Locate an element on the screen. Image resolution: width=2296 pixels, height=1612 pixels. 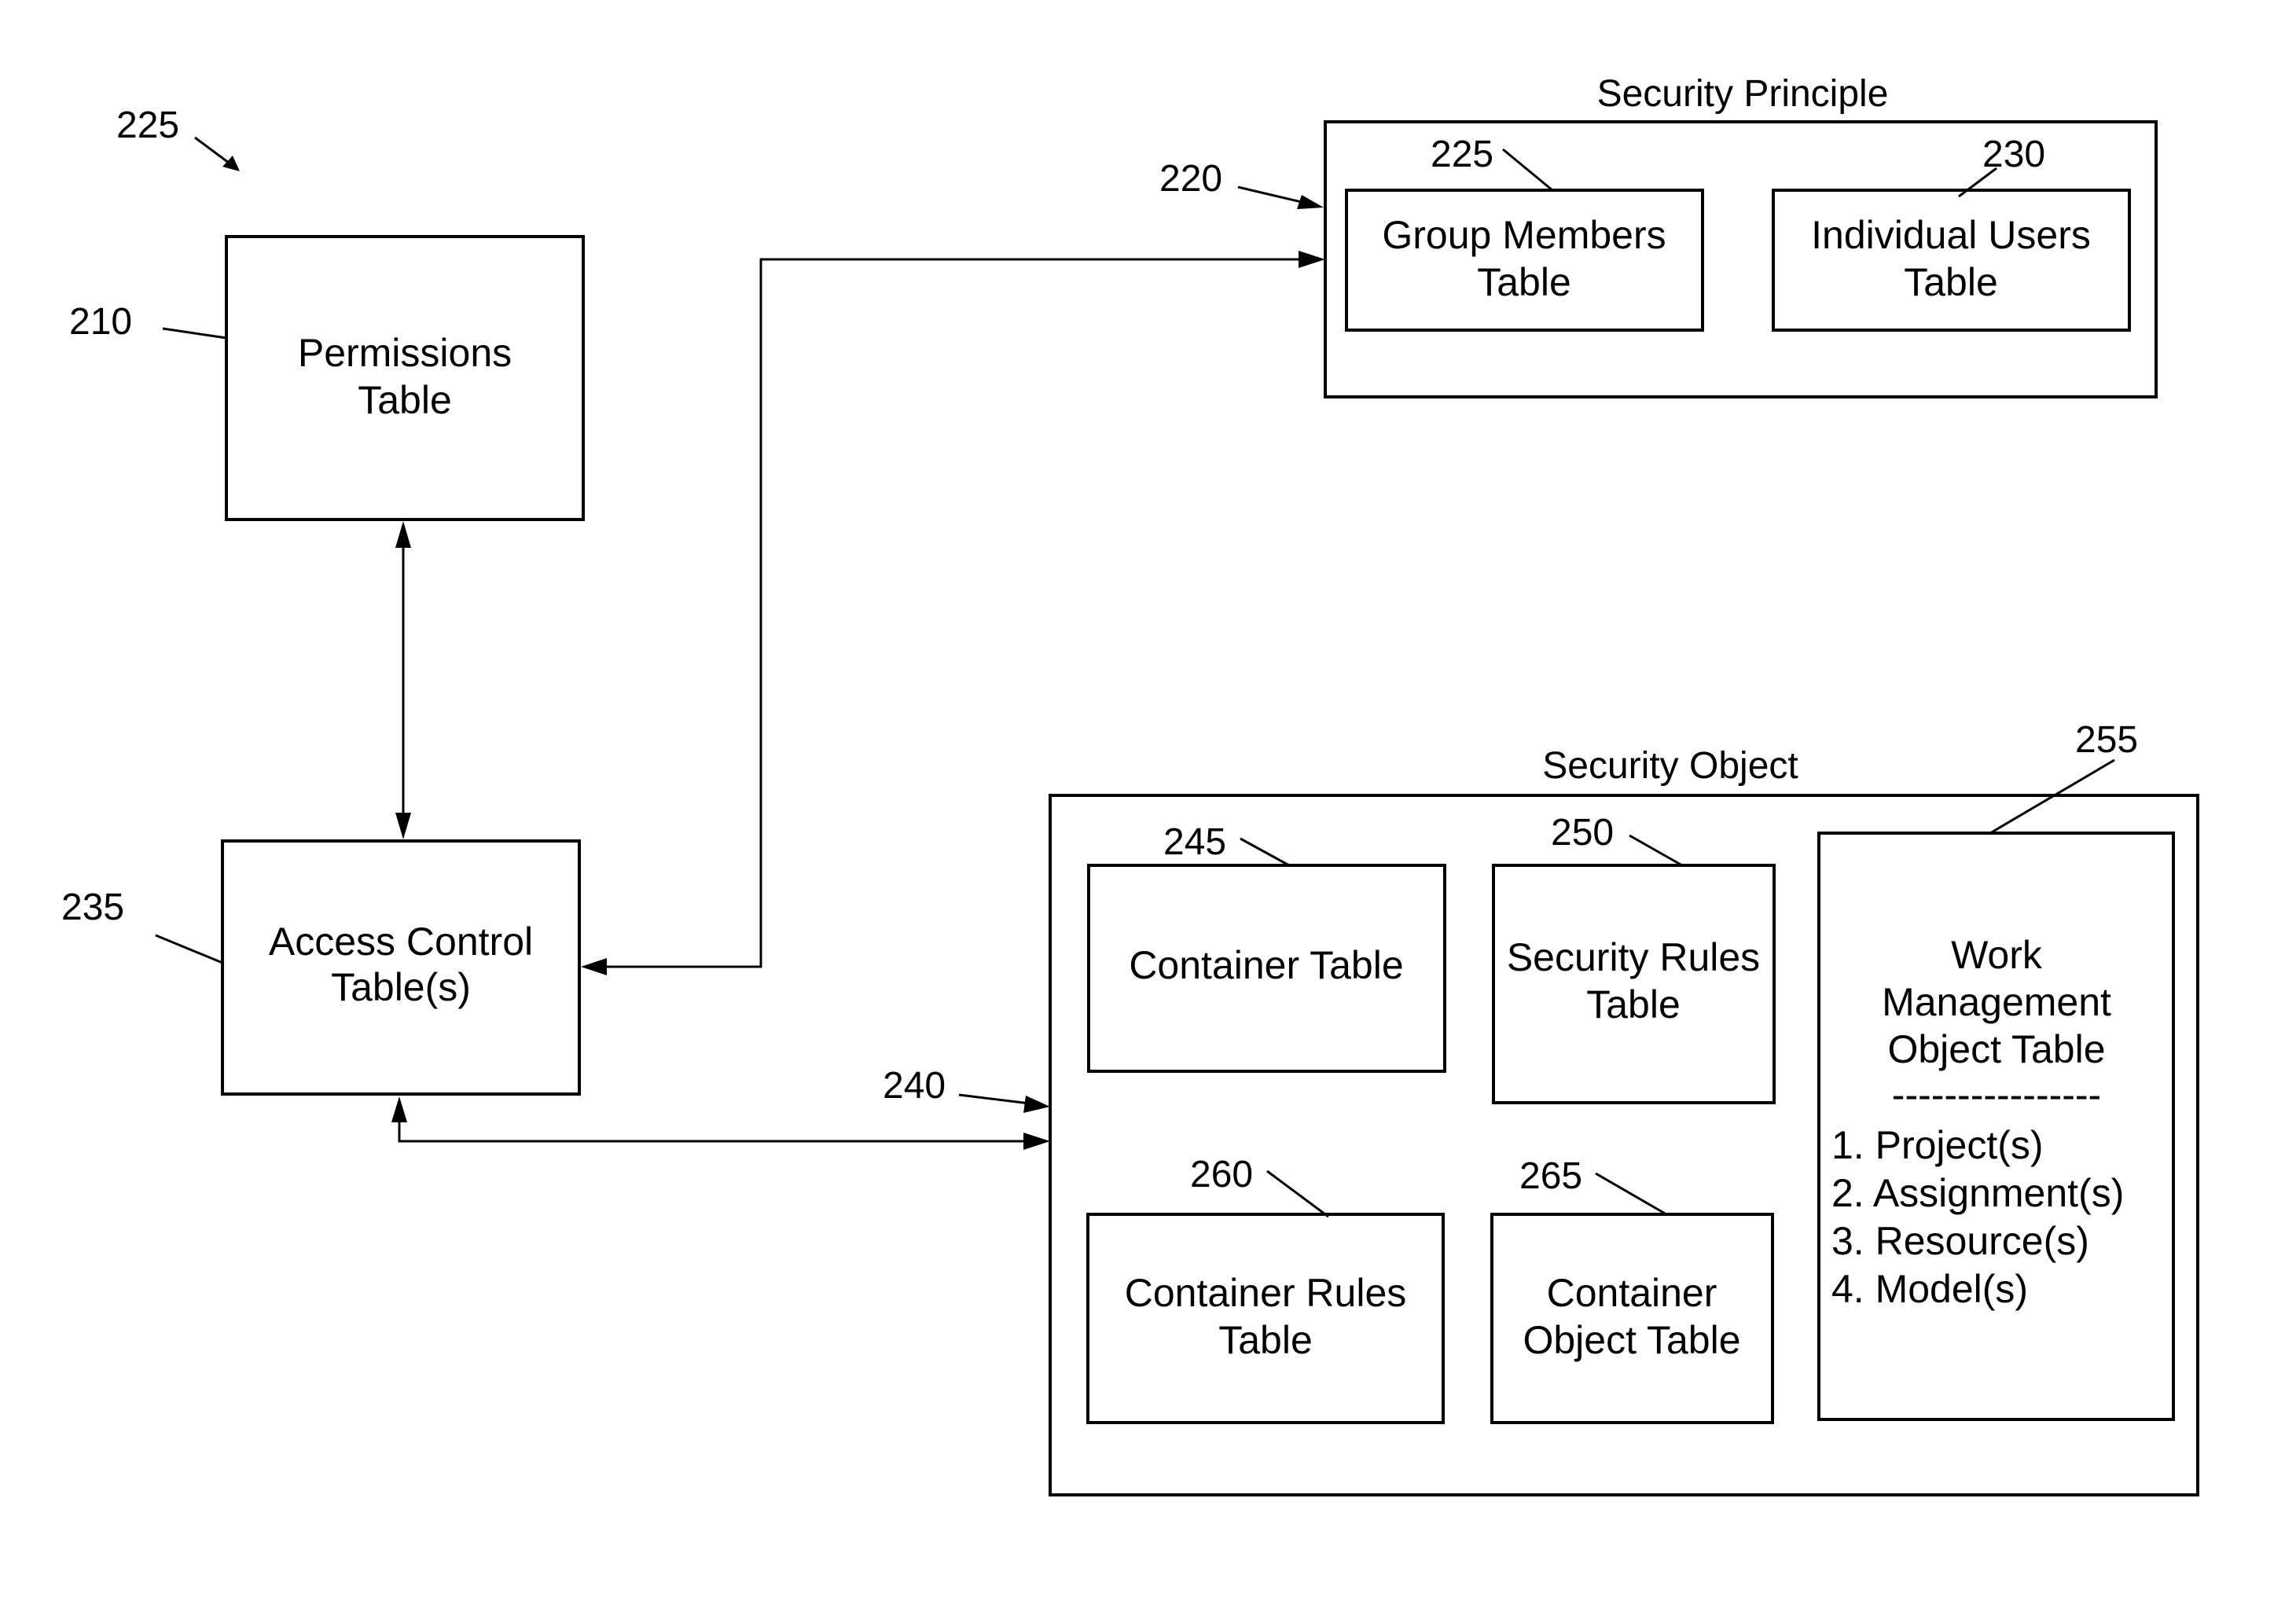
permissions-ref-leader is located at coordinates (194, 333).